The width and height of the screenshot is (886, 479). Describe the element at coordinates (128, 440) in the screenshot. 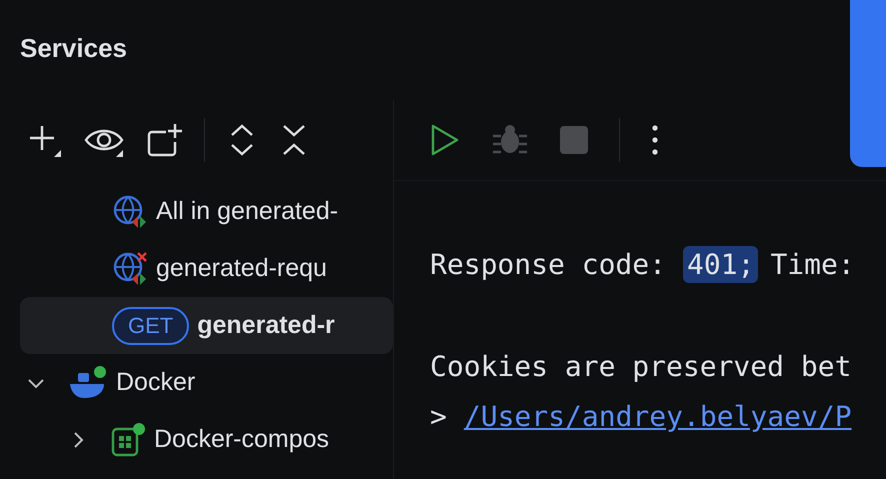

I see `grid-icon` at that location.